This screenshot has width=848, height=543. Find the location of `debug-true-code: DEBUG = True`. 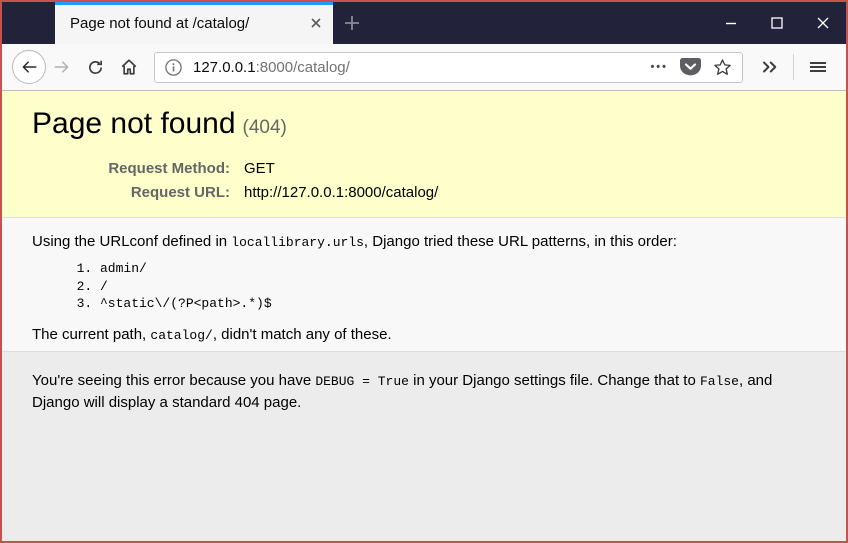

debug-true-code: DEBUG = True is located at coordinates (362, 381).